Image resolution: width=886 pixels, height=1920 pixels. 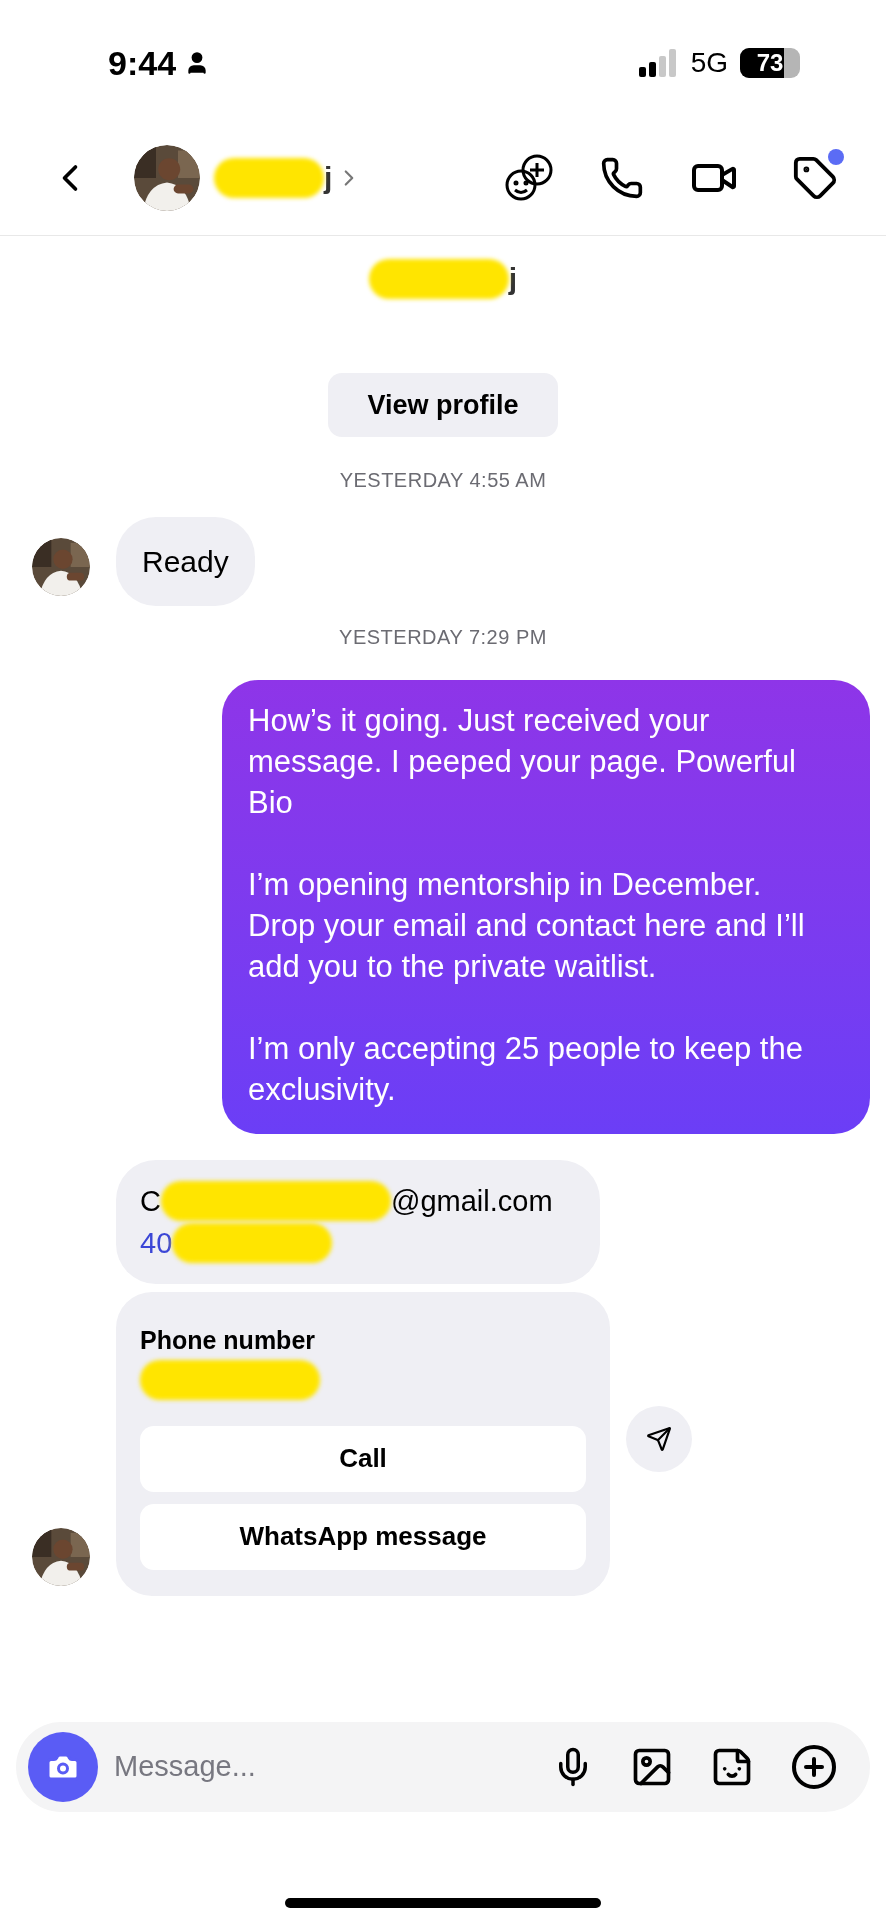 I want to click on message-text: I’m only accepting 25 people to keep the exclusivity., so click(x=526, y=1069).